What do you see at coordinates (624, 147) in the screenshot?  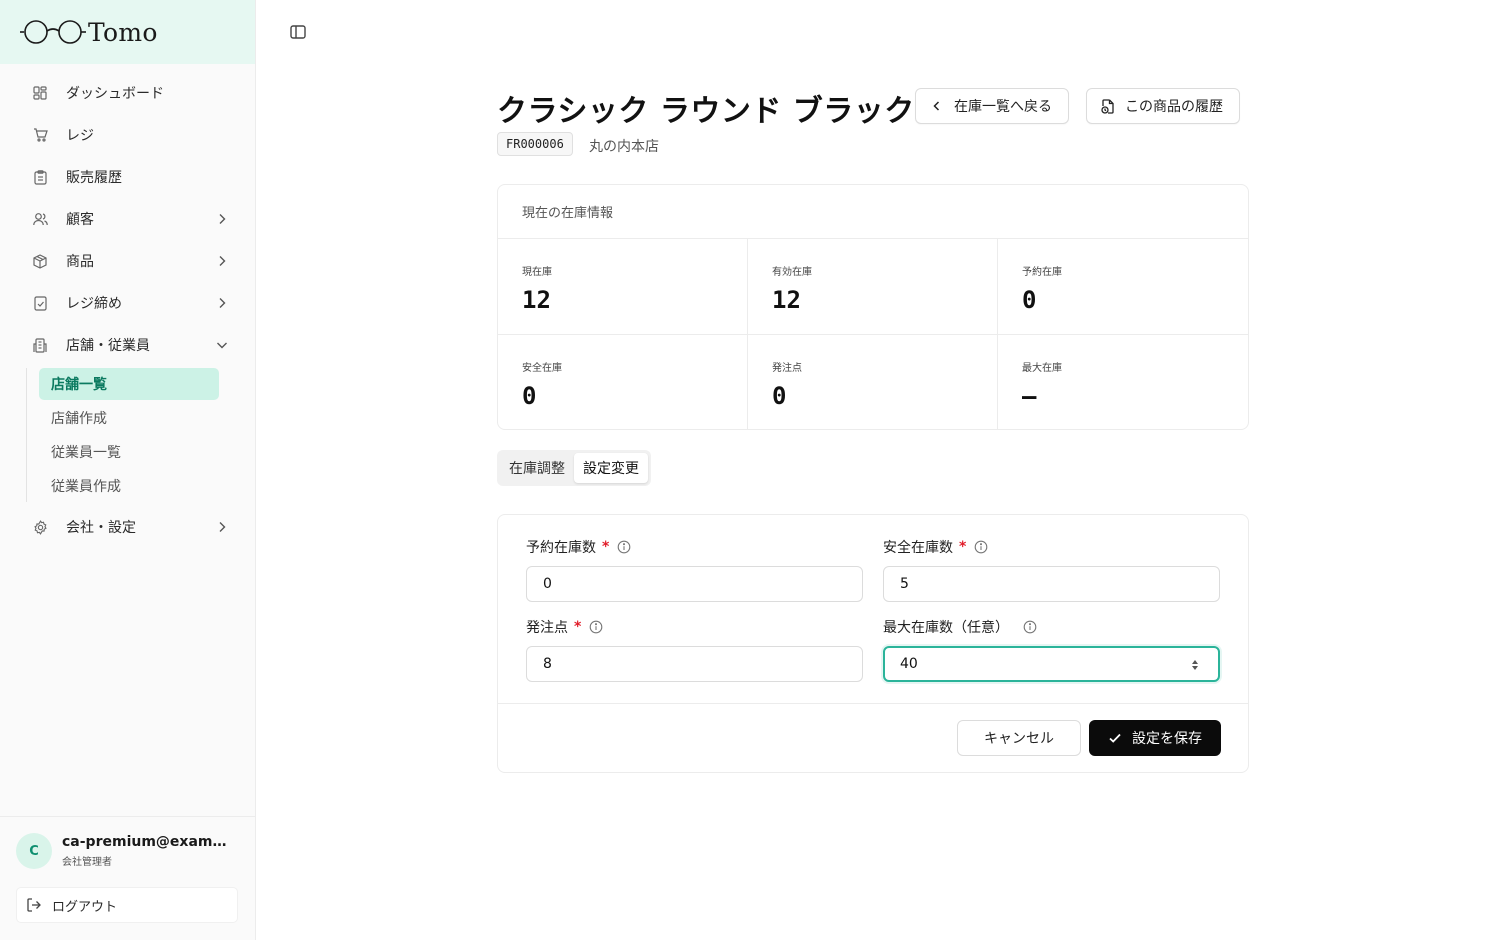 I see `store-name: 丸の内本店` at bounding box center [624, 147].